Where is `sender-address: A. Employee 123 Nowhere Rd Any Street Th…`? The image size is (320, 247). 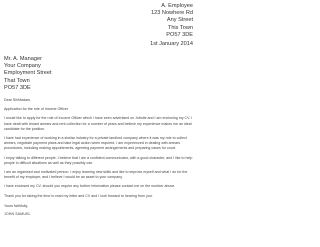
sender-address: A. Employee 123 Nowhere Rd Any Street Th… is located at coordinates (172, 21).